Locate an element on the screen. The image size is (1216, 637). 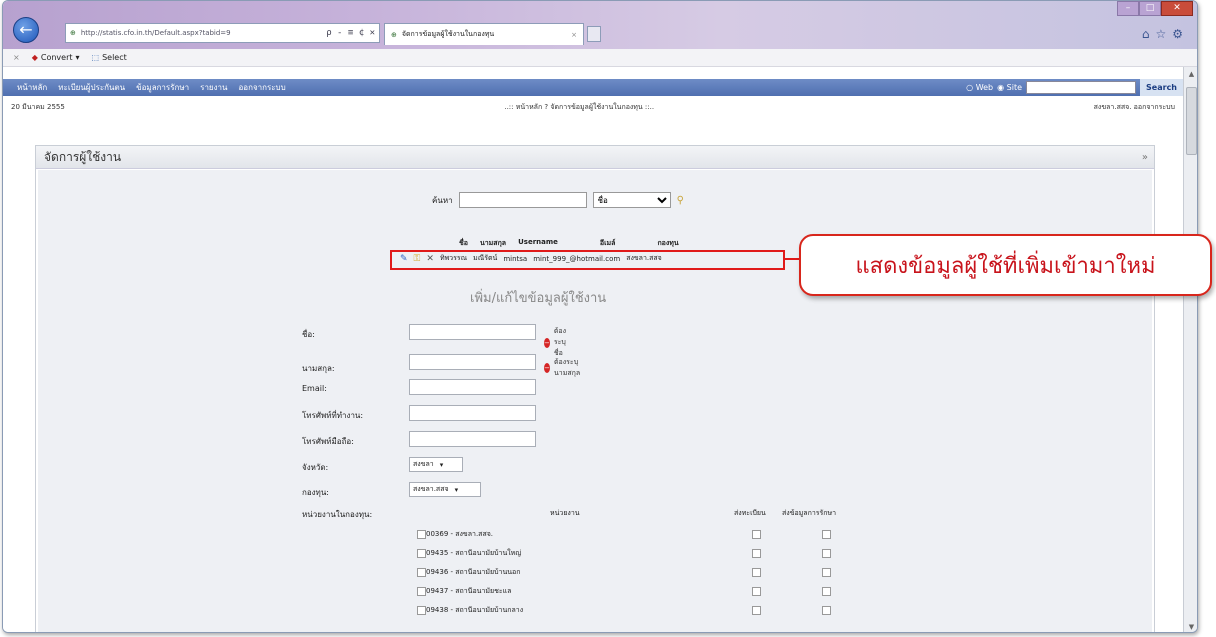
province-select: สงขลา ▾ is located at coordinates (436, 464).